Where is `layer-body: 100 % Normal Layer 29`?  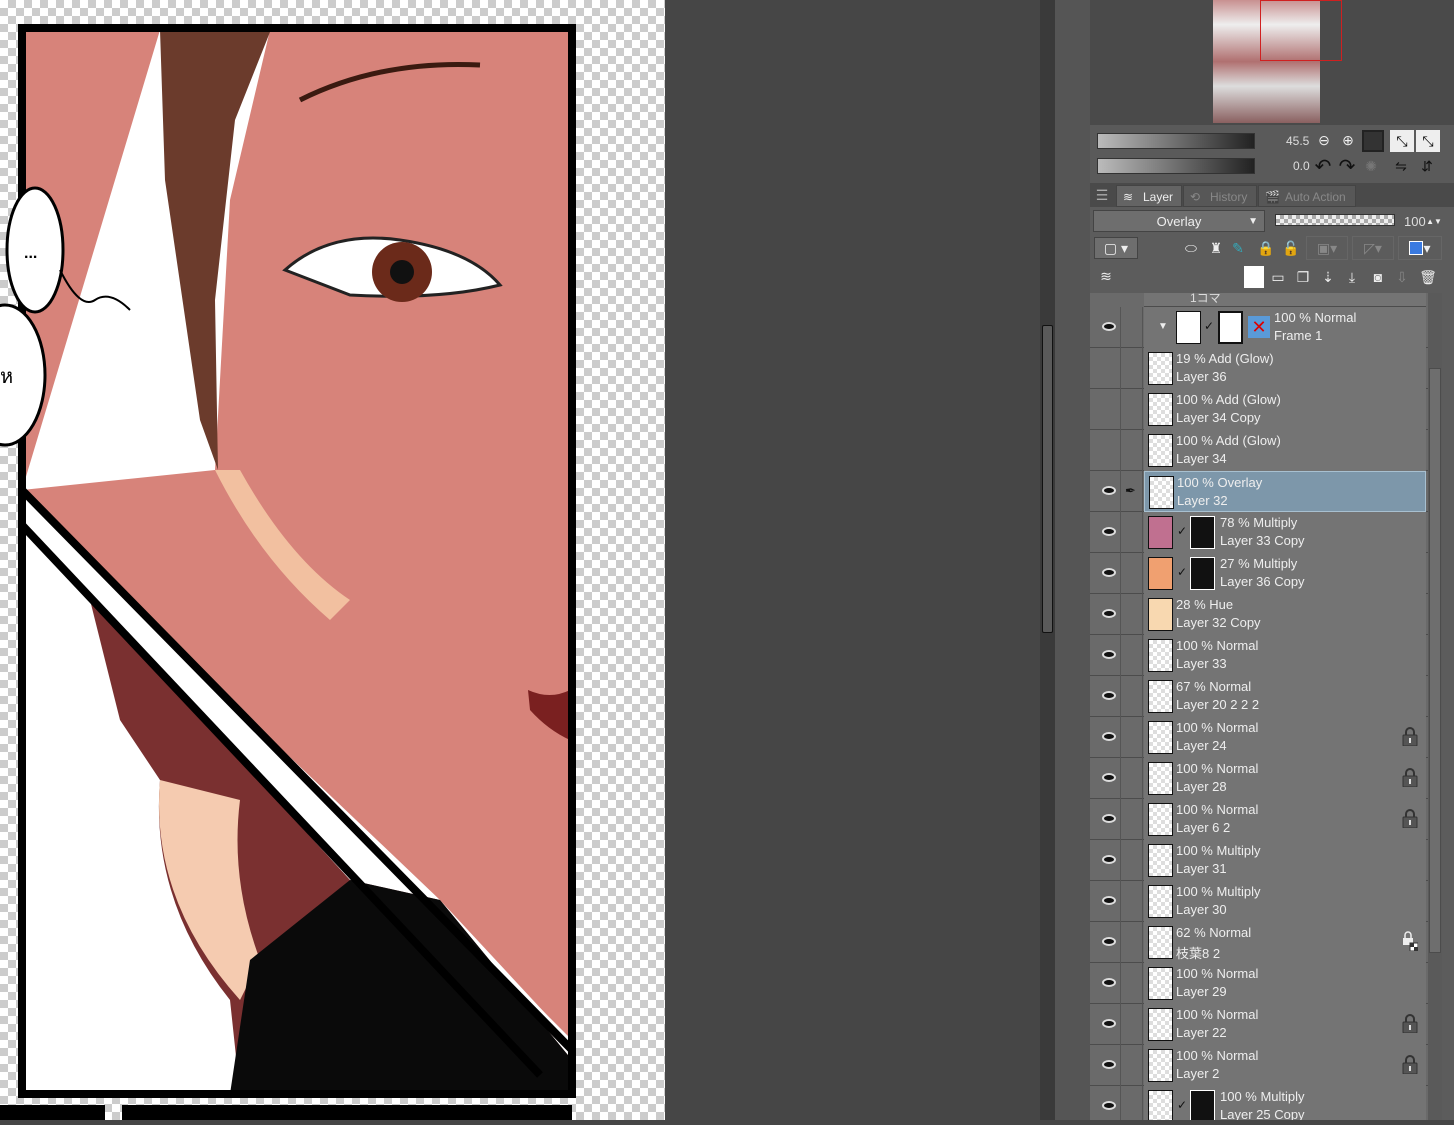
layer-body: 100 % Normal Layer 29 is located at coordinates (1285, 983).